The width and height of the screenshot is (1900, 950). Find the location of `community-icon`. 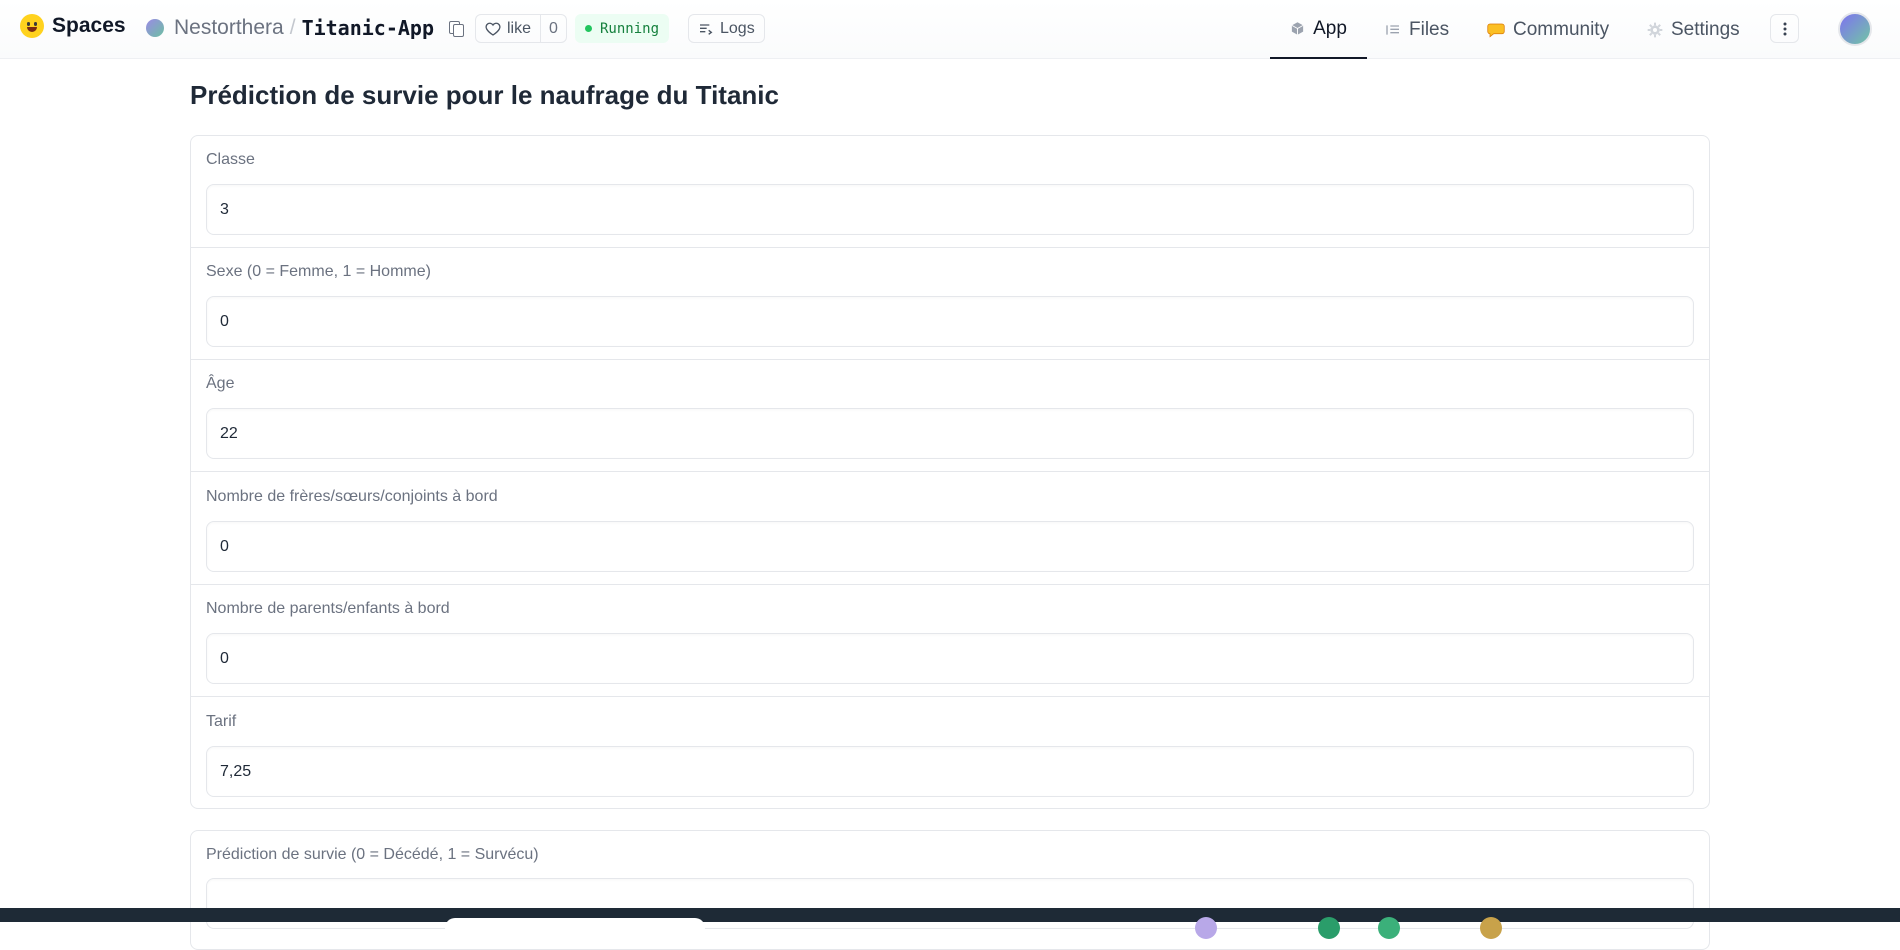

community-icon is located at coordinates (1496, 30).